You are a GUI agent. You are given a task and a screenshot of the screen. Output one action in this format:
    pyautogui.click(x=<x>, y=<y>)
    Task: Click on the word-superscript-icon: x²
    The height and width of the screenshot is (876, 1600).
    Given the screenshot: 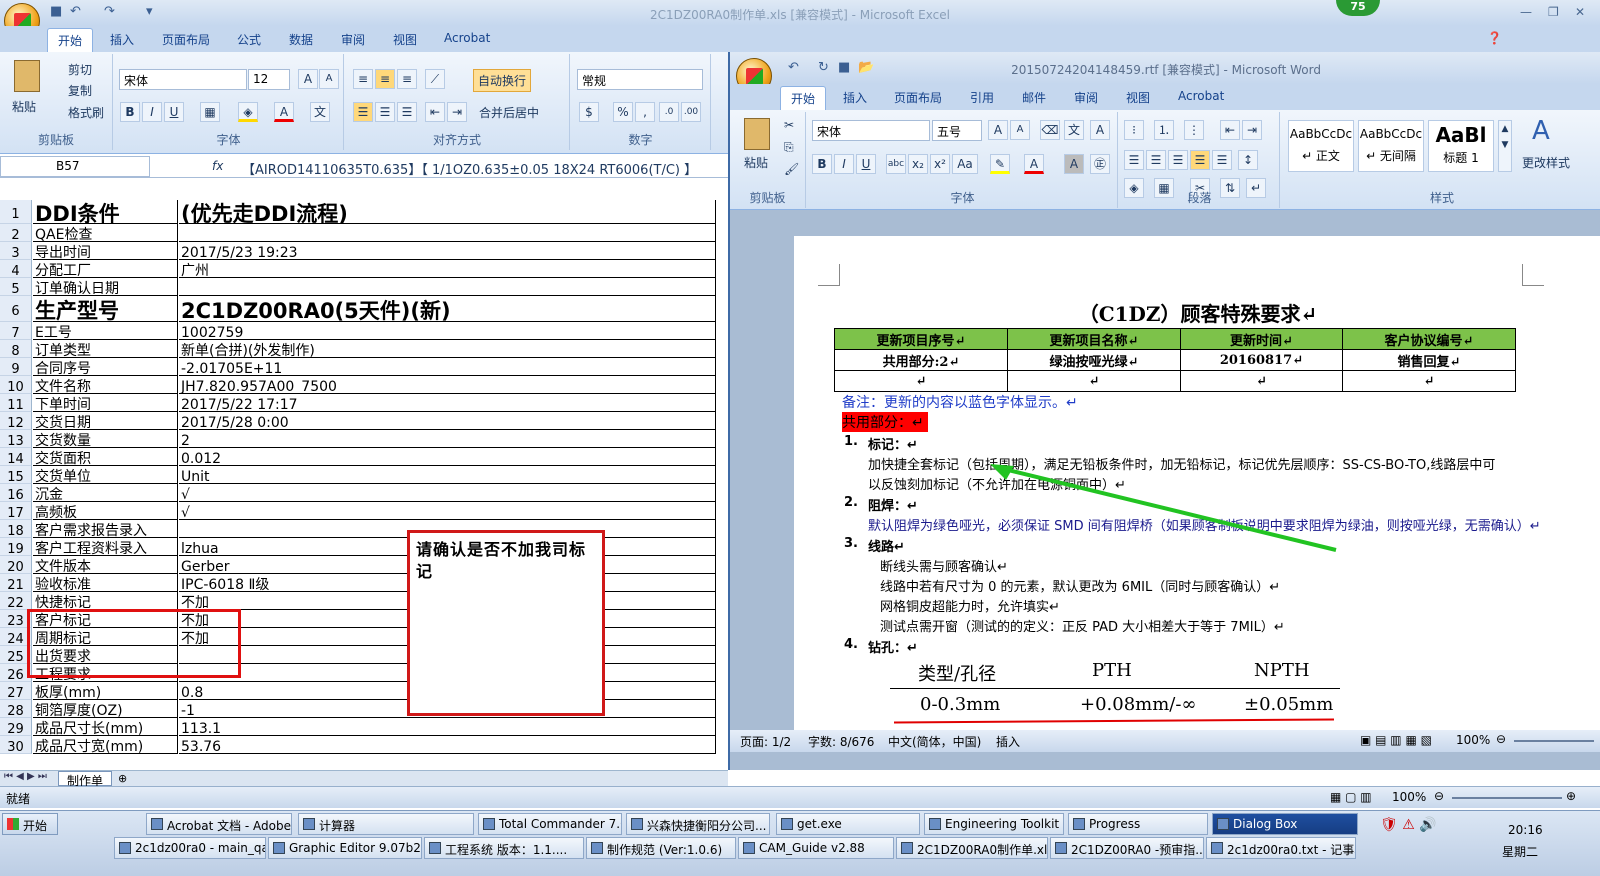 What is the action you would take?
    pyautogui.click(x=940, y=164)
    